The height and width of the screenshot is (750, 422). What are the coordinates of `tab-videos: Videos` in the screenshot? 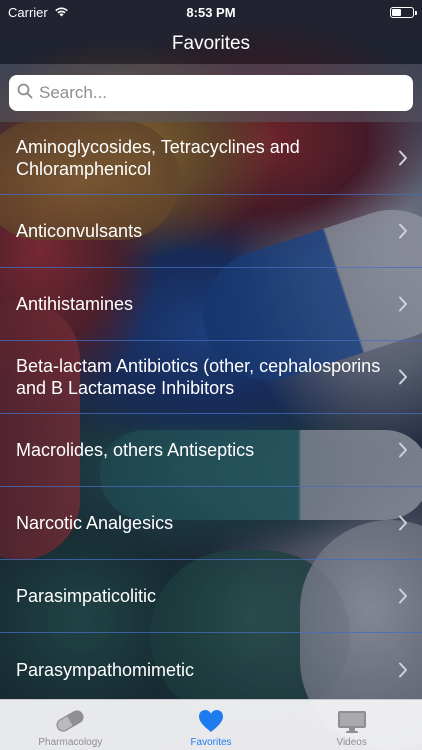 It's located at (351, 725).